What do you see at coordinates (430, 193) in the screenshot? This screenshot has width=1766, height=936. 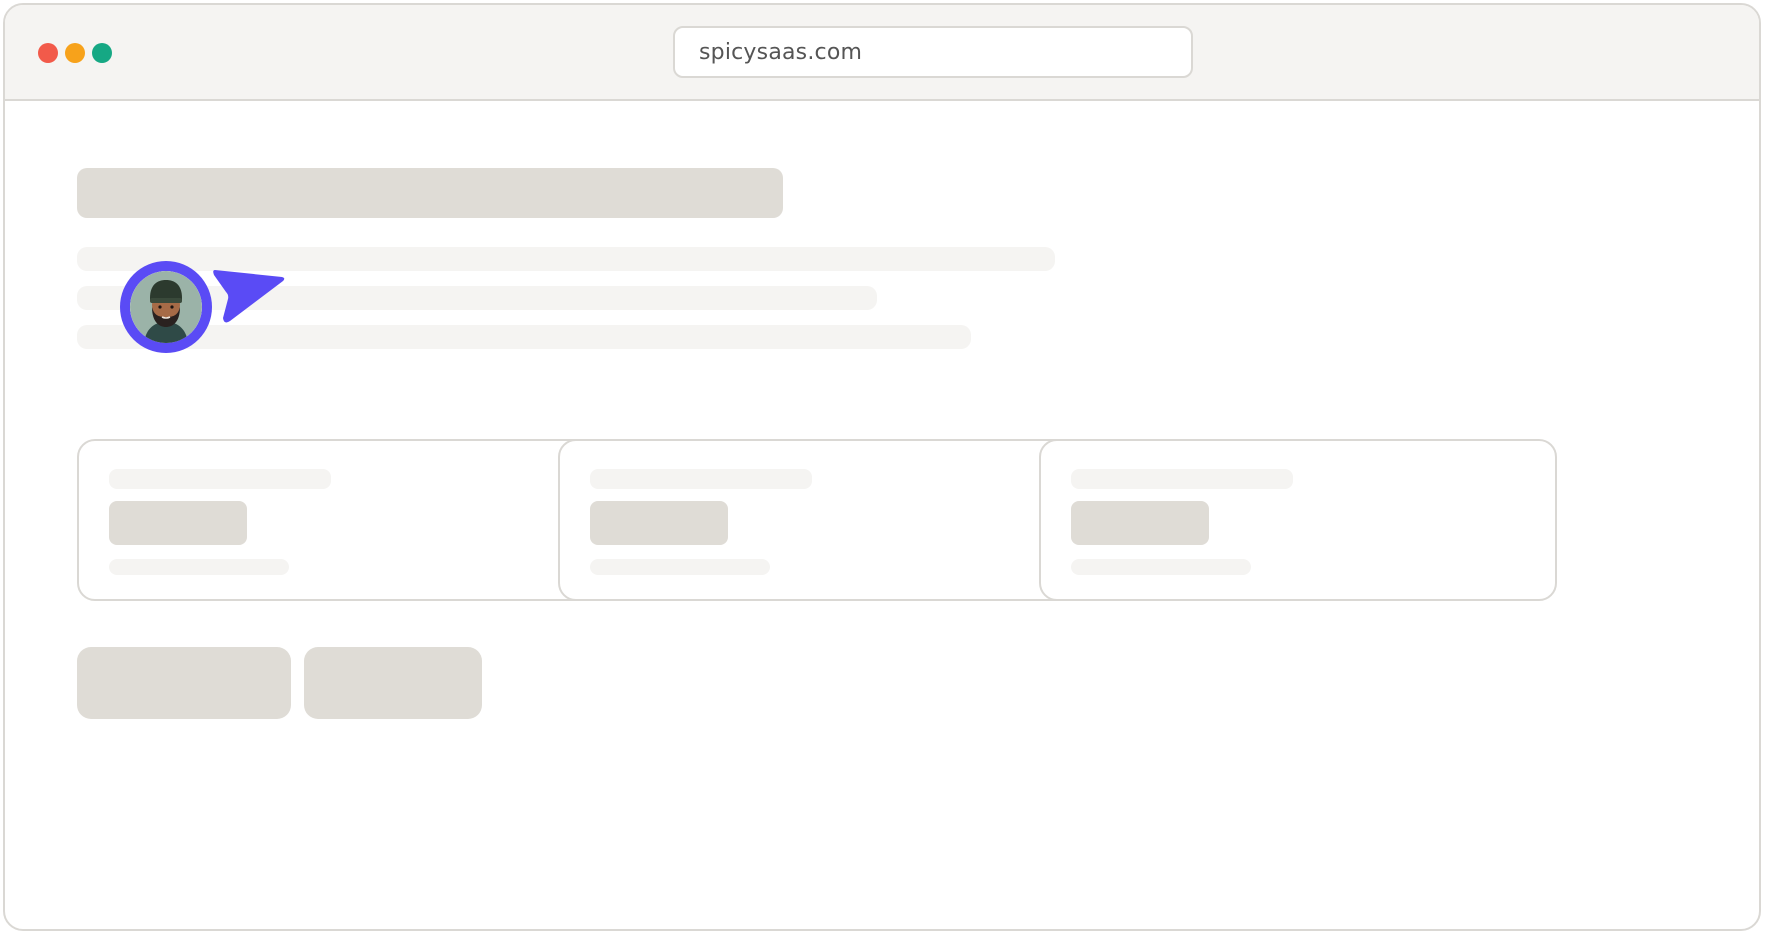 I see `page-title-placeholder` at bounding box center [430, 193].